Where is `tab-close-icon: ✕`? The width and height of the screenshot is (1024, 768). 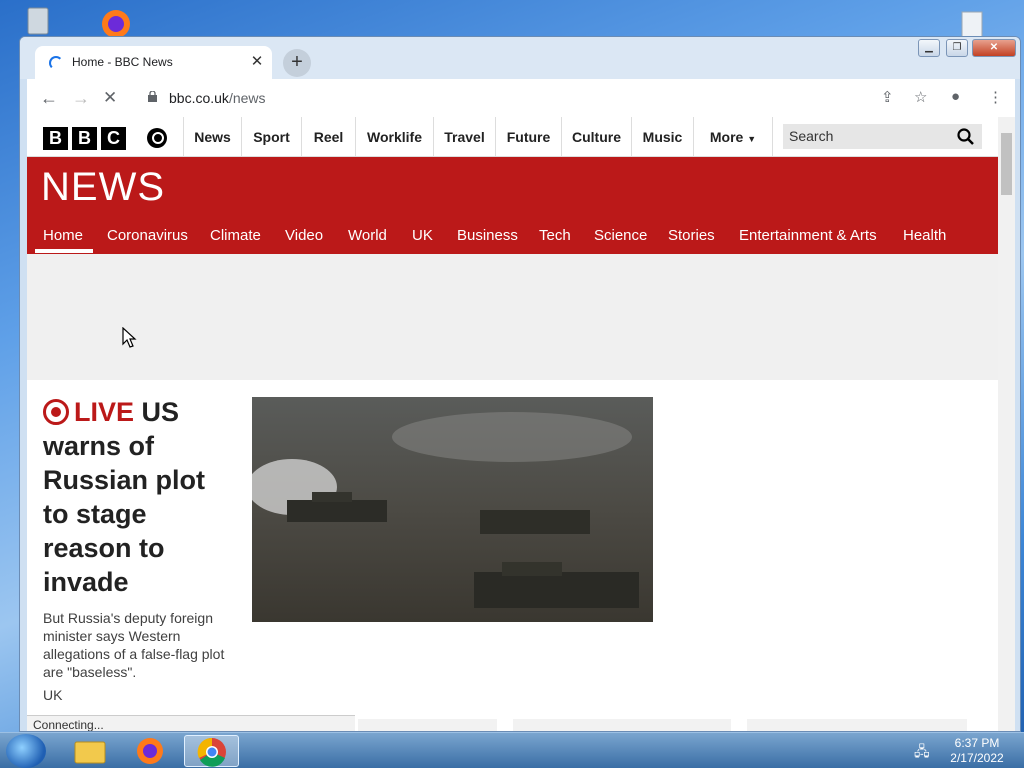 tab-close-icon: ✕ is located at coordinates (257, 61).